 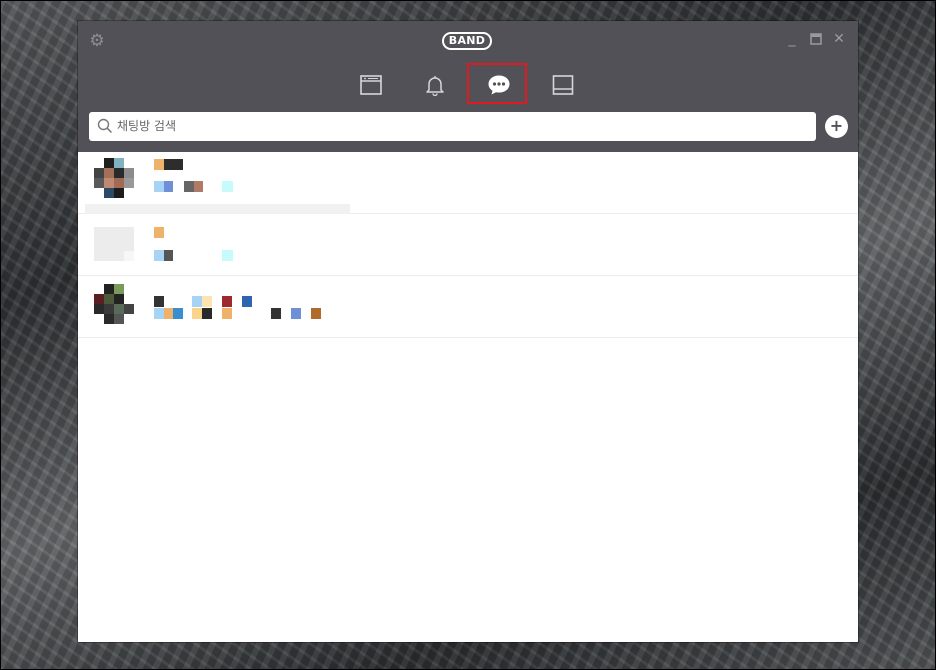 What do you see at coordinates (217, 209) in the screenshot?
I see `divider` at bounding box center [217, 209].